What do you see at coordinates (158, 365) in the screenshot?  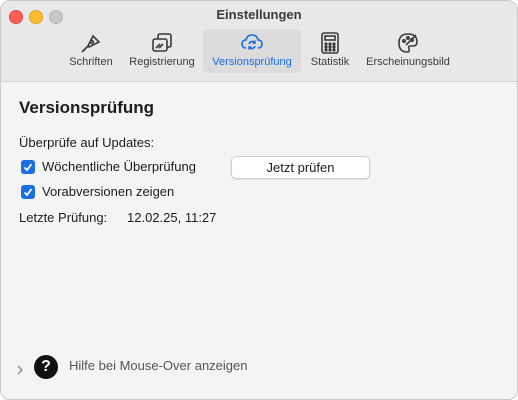 I see `help-hover-label: Hilfe bei Mouse-Over anzeigen` at bounding box center [158, 365].